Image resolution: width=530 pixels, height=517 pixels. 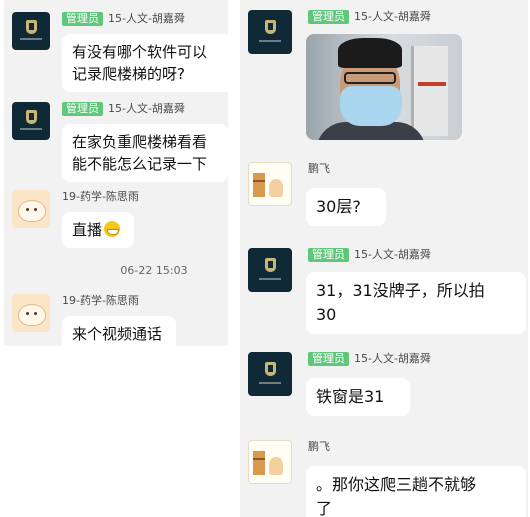 What do you see at coordinates (384, 87) in the screenshot?
I see `photo-attachment` at bounding box center [384, 87].